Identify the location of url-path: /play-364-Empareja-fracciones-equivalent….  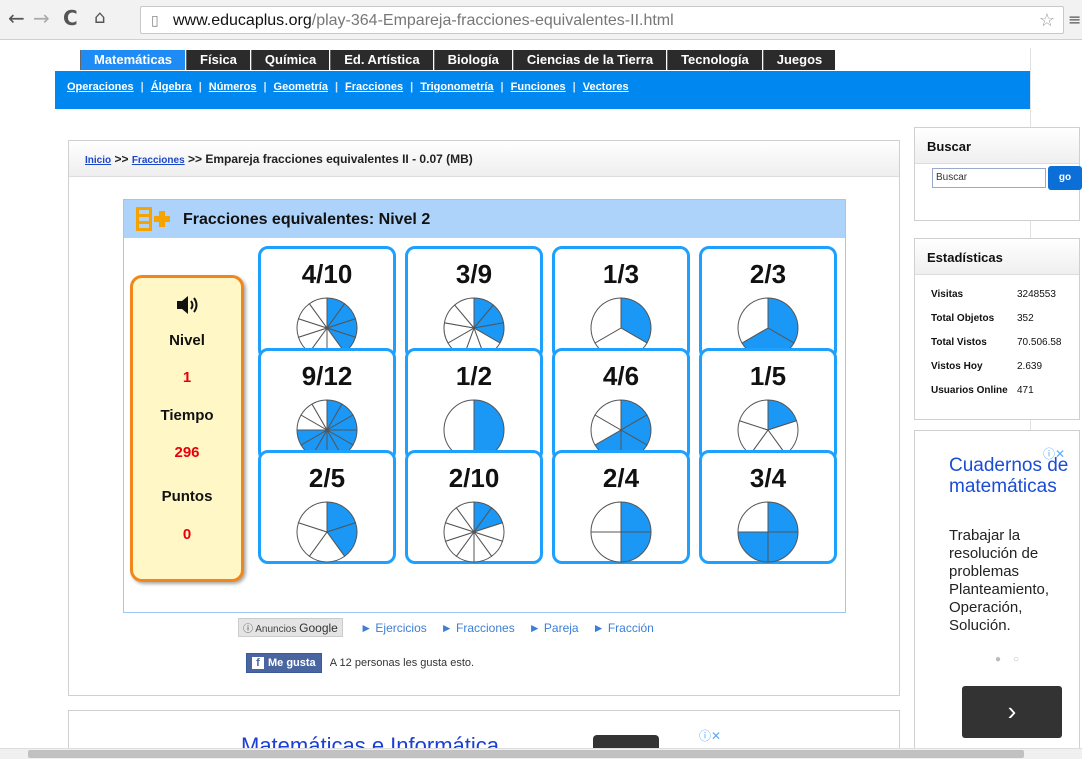
(492, 20).